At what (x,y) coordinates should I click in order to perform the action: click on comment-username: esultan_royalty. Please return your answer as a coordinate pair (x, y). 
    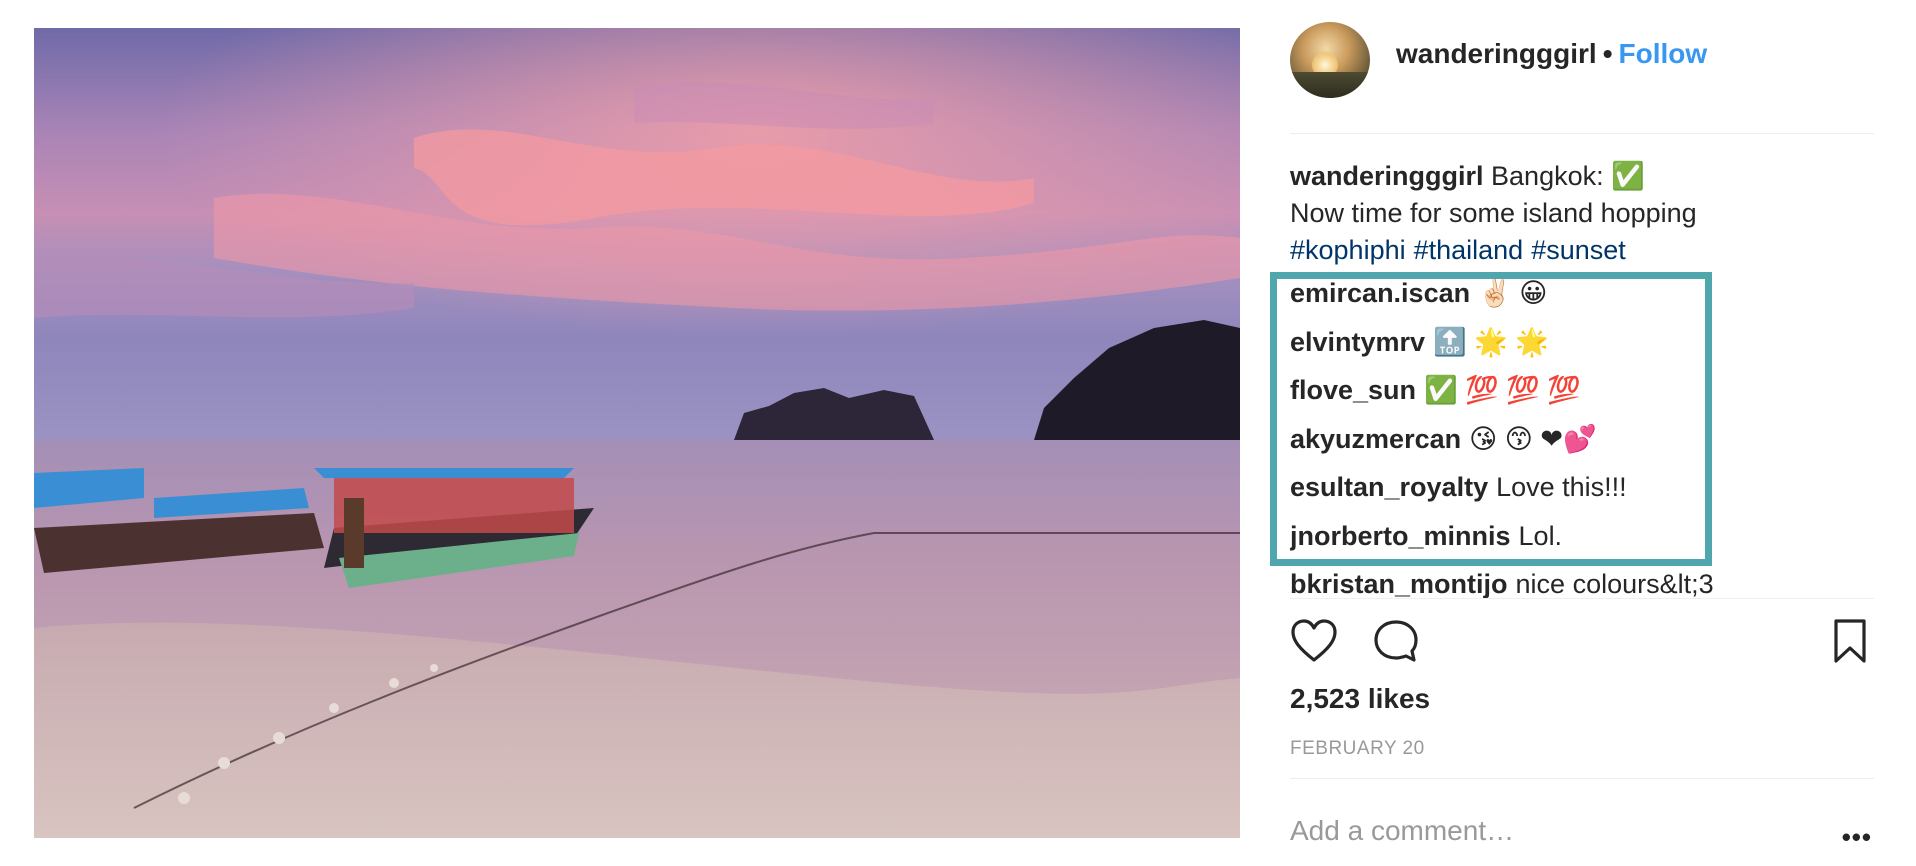
    Looking at the image, I should click on (1389, 487).